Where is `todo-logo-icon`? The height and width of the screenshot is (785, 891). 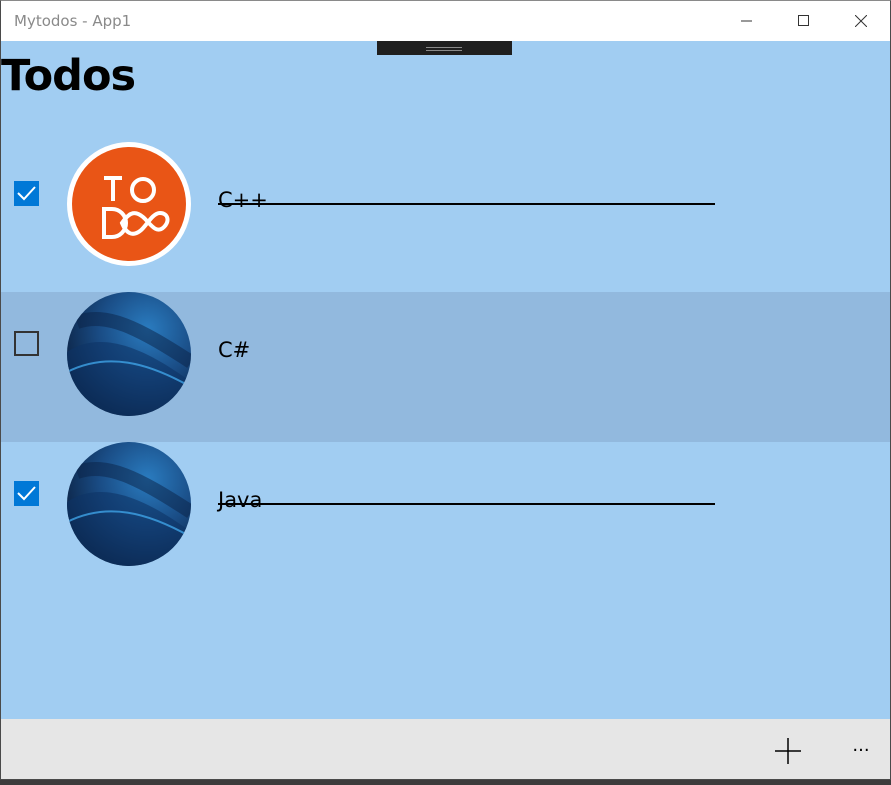
todo-logo-icon is located at coordinates (129, 204).